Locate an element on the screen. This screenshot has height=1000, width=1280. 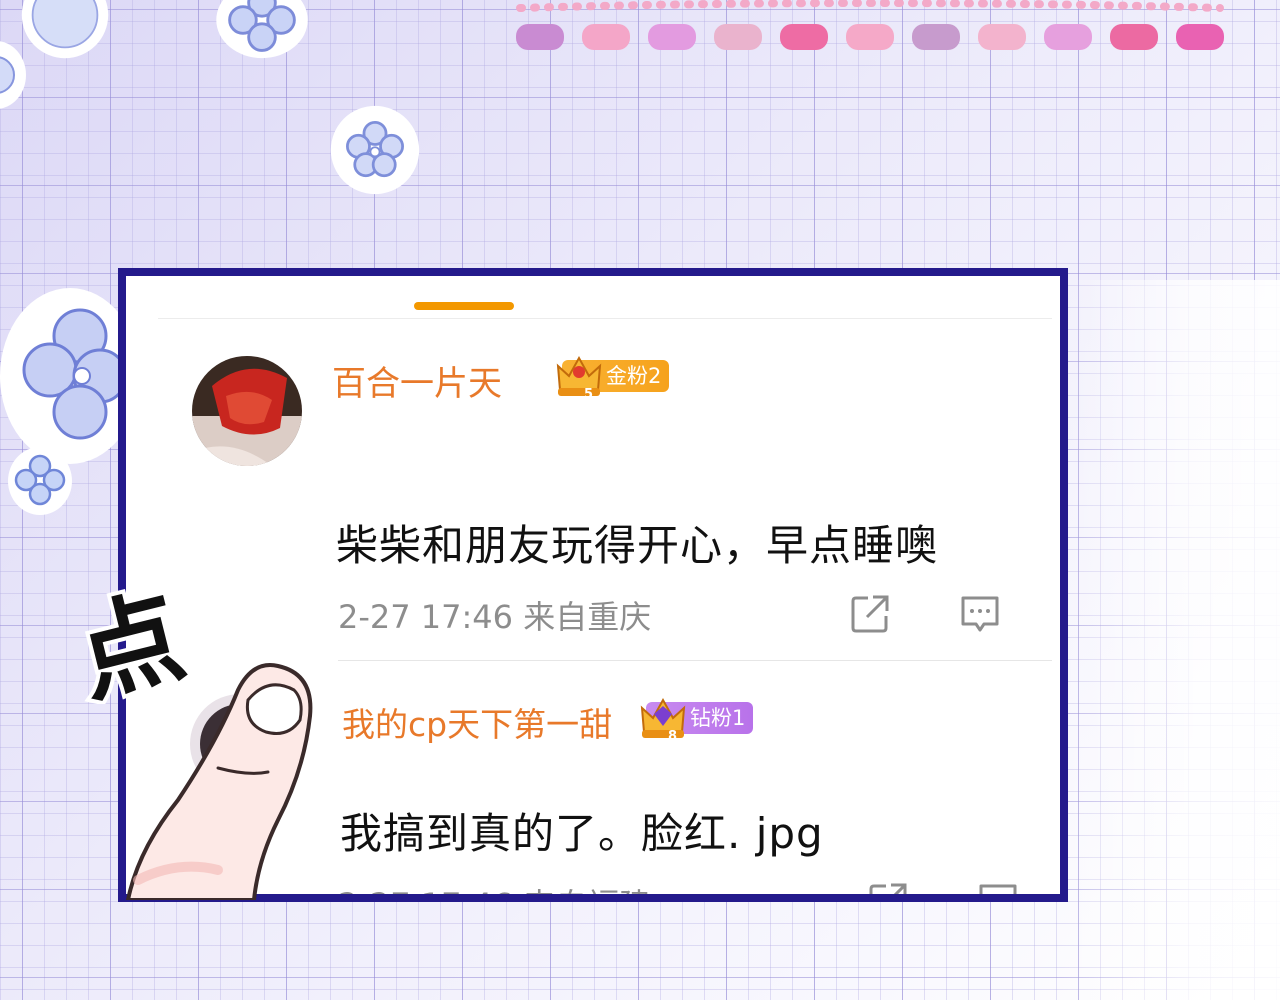
comment-username: 我的cp天下第一甜 is located at coordinates (477, 722).